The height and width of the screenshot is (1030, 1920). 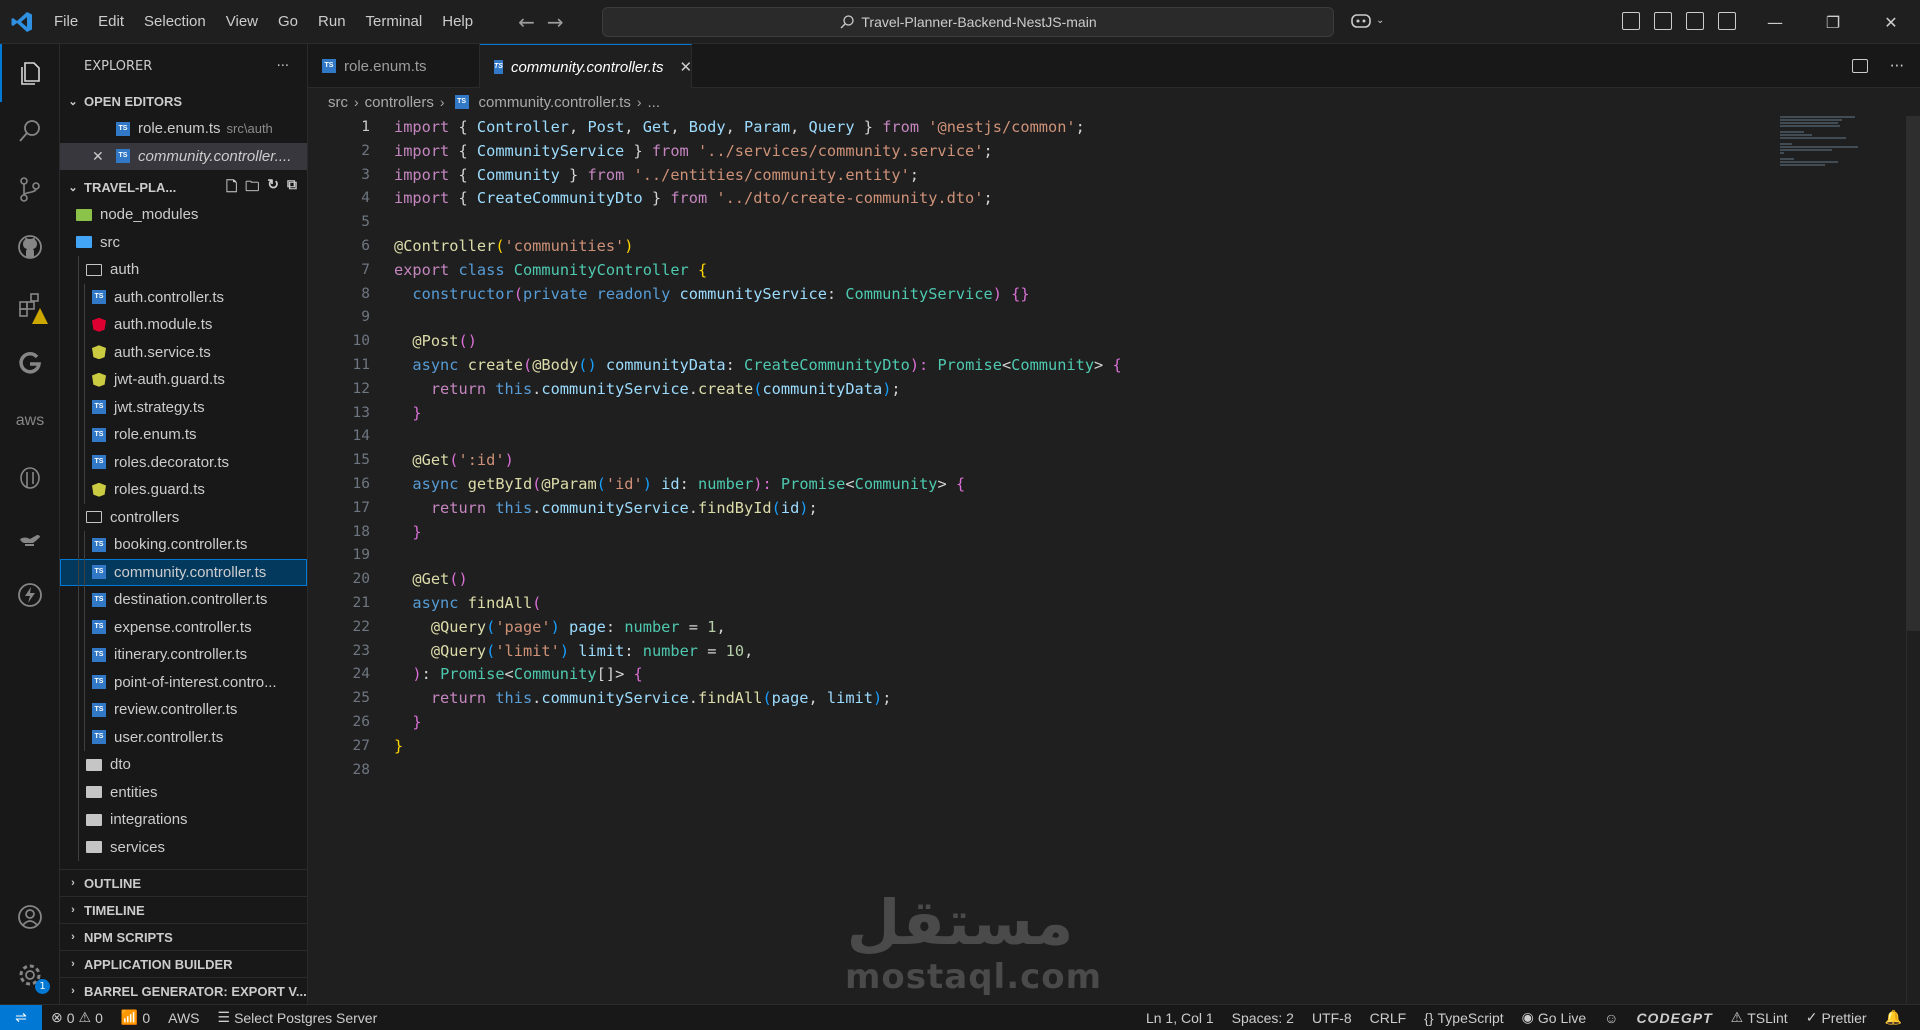 What do you see at coordinates (183, 243) in the screenshot?
I see `tree-folder-src: src` at bounding box center [183, 243].